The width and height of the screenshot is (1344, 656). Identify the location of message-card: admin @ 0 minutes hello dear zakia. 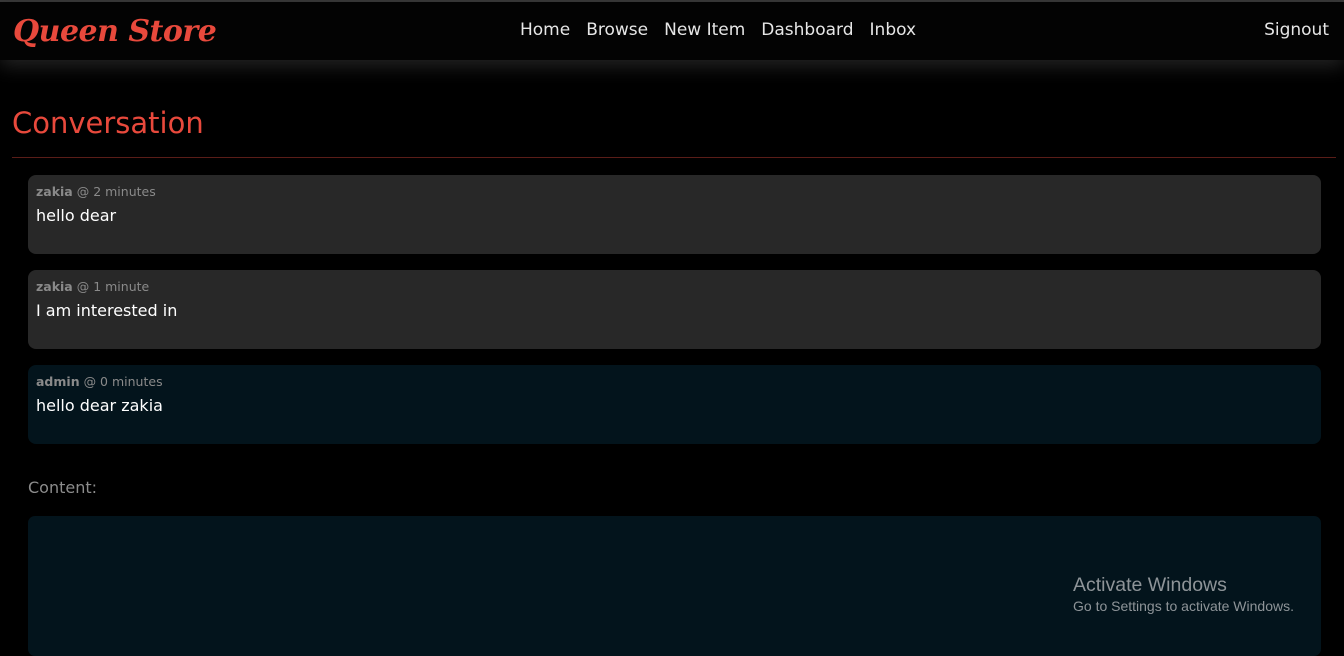
(674, 404).